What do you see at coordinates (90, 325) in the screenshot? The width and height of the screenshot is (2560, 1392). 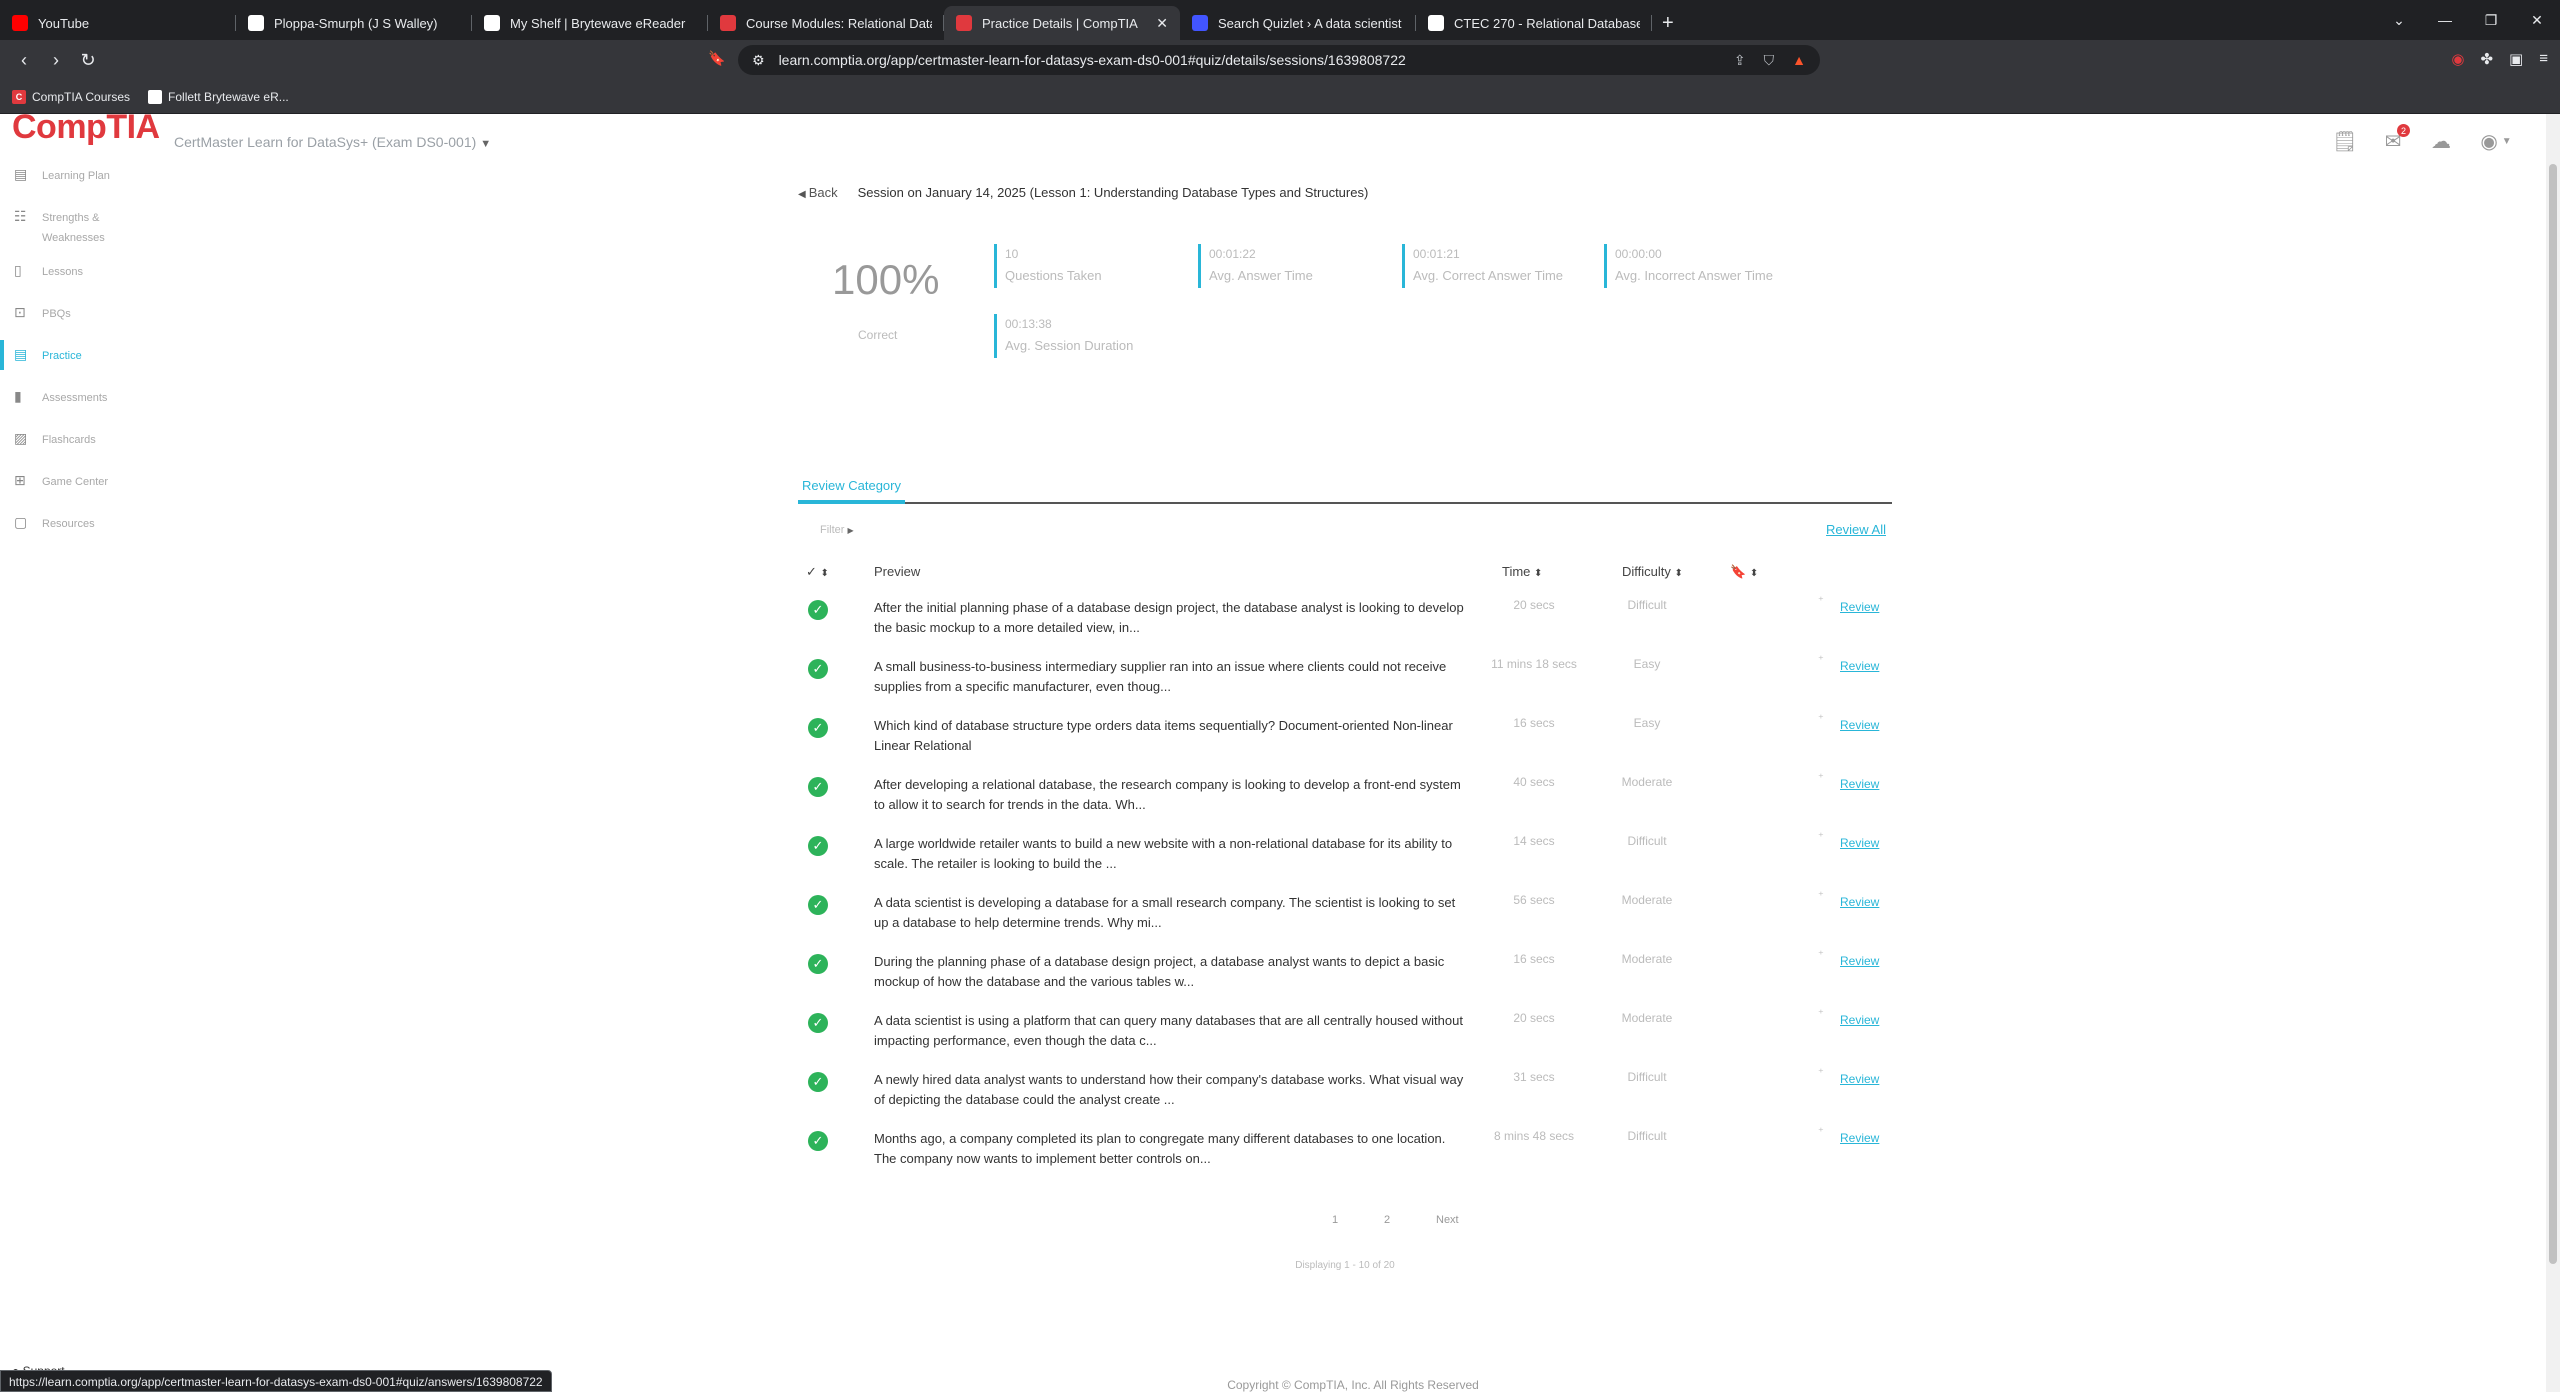 I see `sidebar-item-pbqs: ⊡ PBQs` at bounding box center [90, 325].